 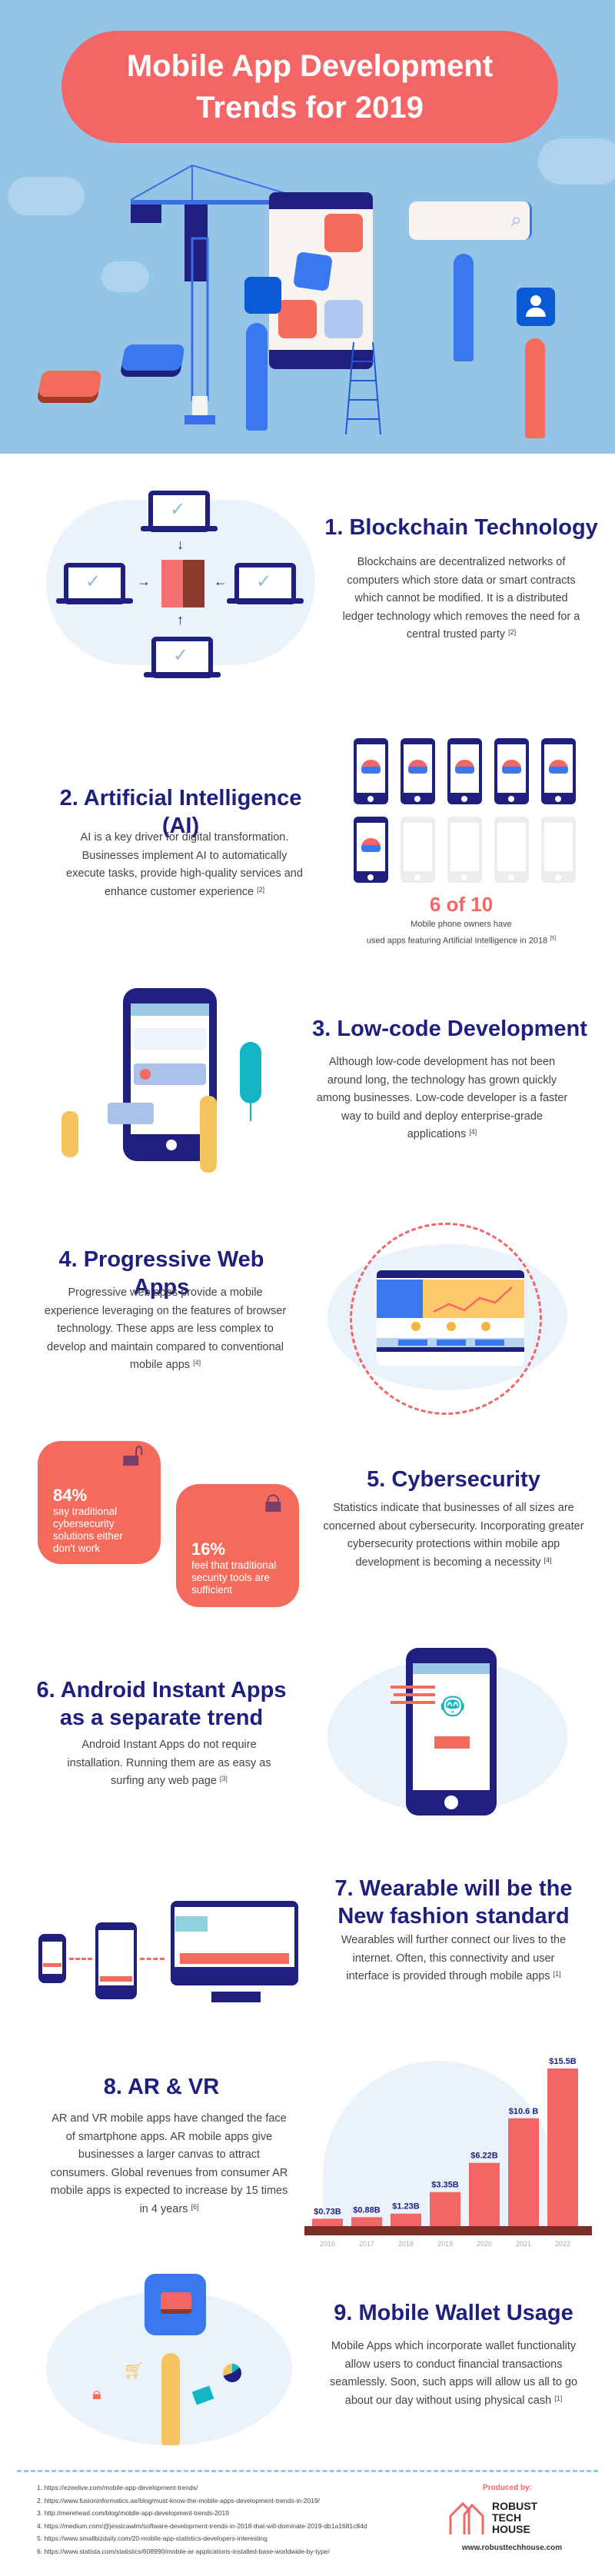 I want to click on ai-stat-headline: 6 of 10, so click(x=461, y=904).